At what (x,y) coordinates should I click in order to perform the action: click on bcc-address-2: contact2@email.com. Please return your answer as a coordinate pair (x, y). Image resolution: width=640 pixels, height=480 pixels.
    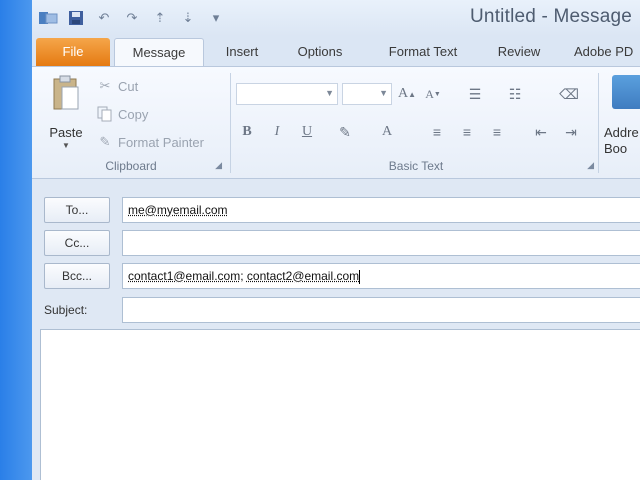
    Looking at the image, I should click on (303, 276).